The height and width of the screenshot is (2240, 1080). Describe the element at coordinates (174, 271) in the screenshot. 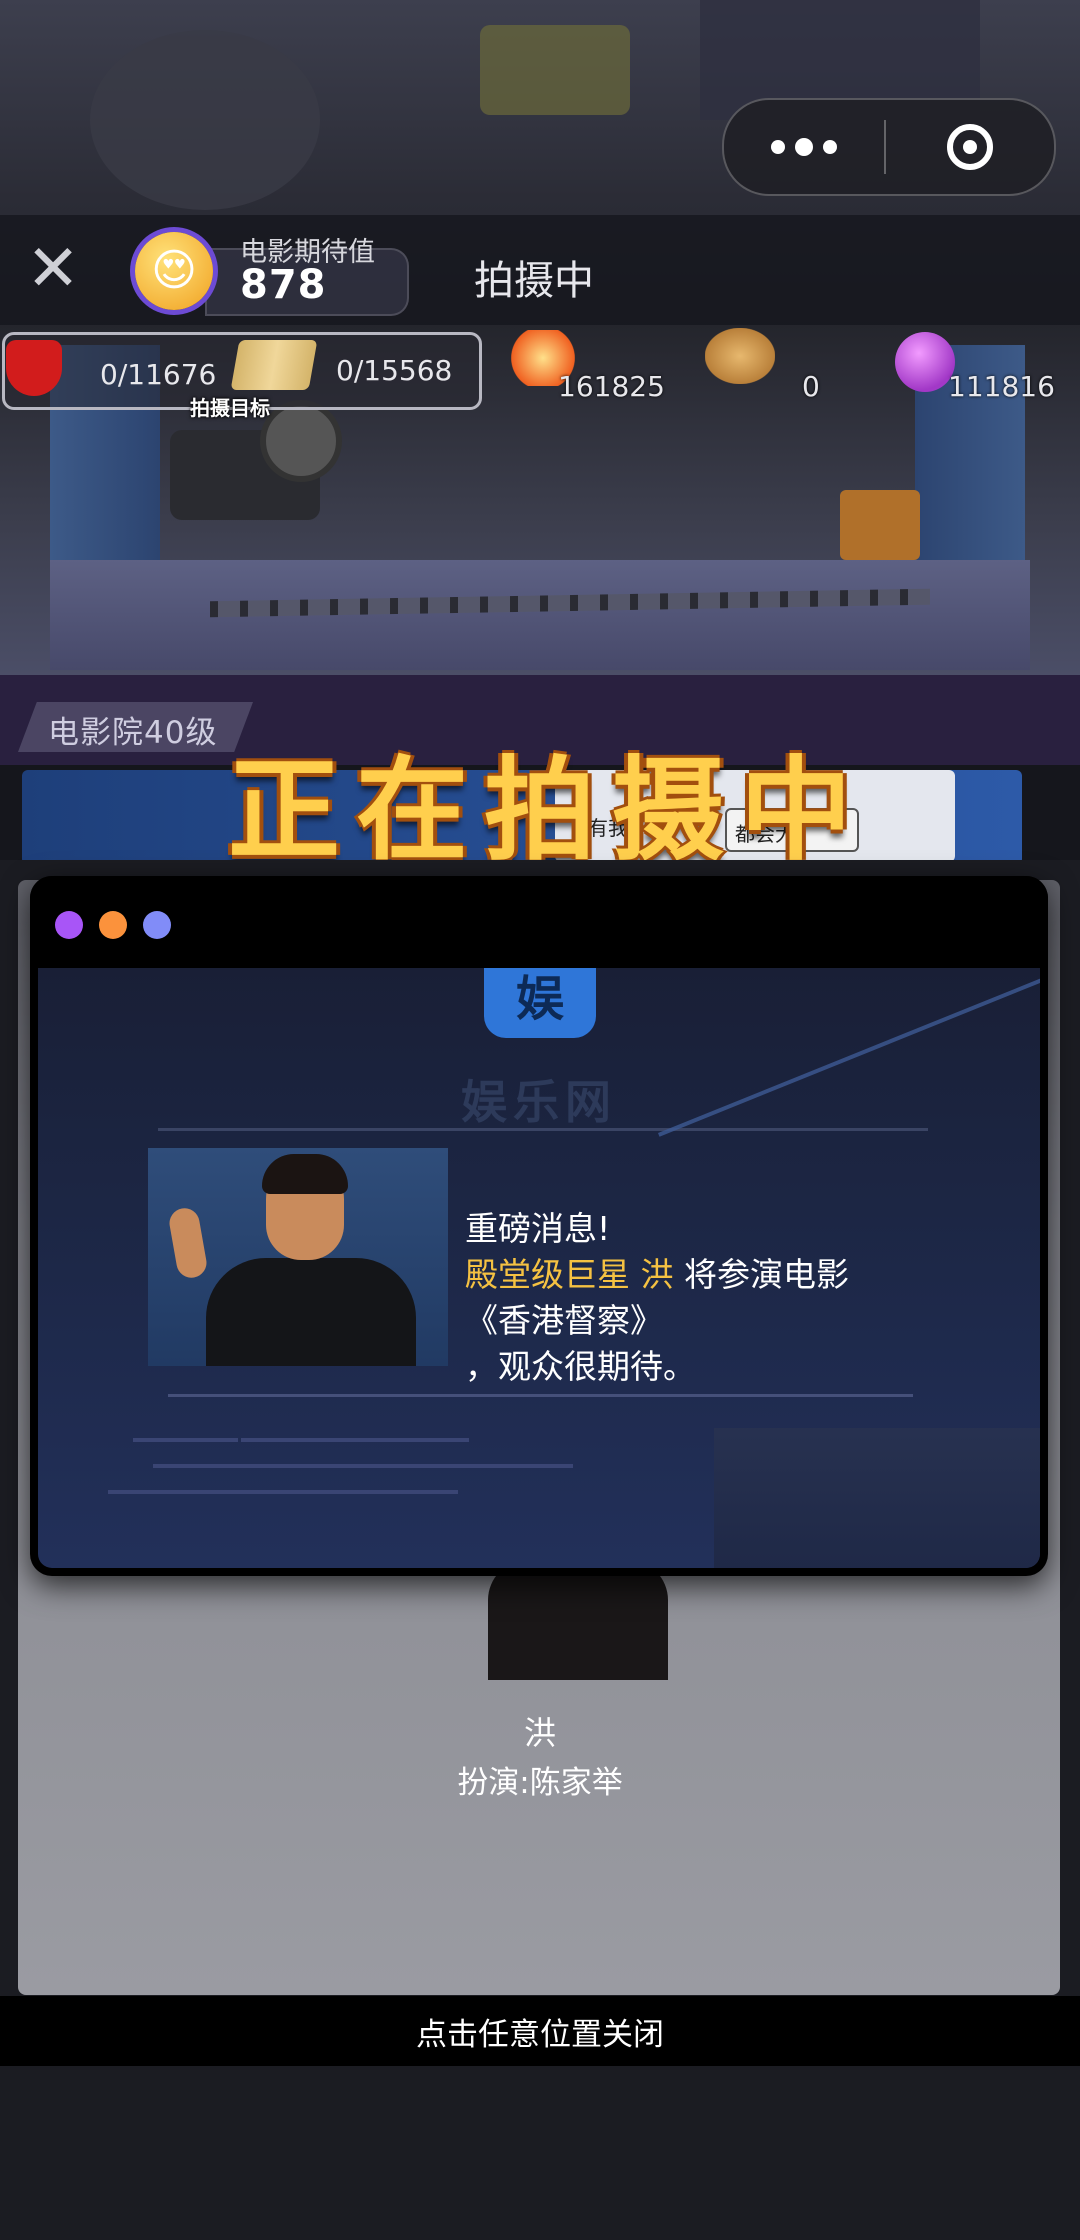

I see `heart-eyes-emoji-icon: 😍` at that location.